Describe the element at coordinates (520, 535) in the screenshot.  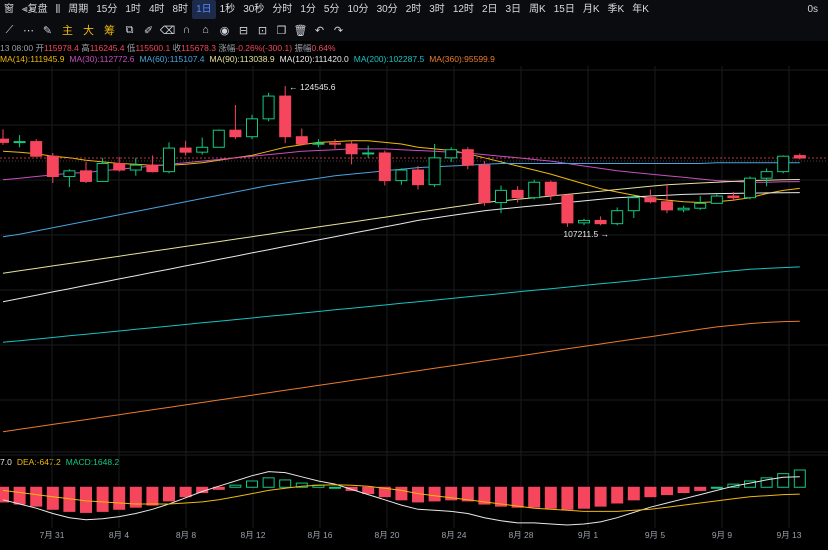
I see `x-axis-label: 8月 28` at that location.